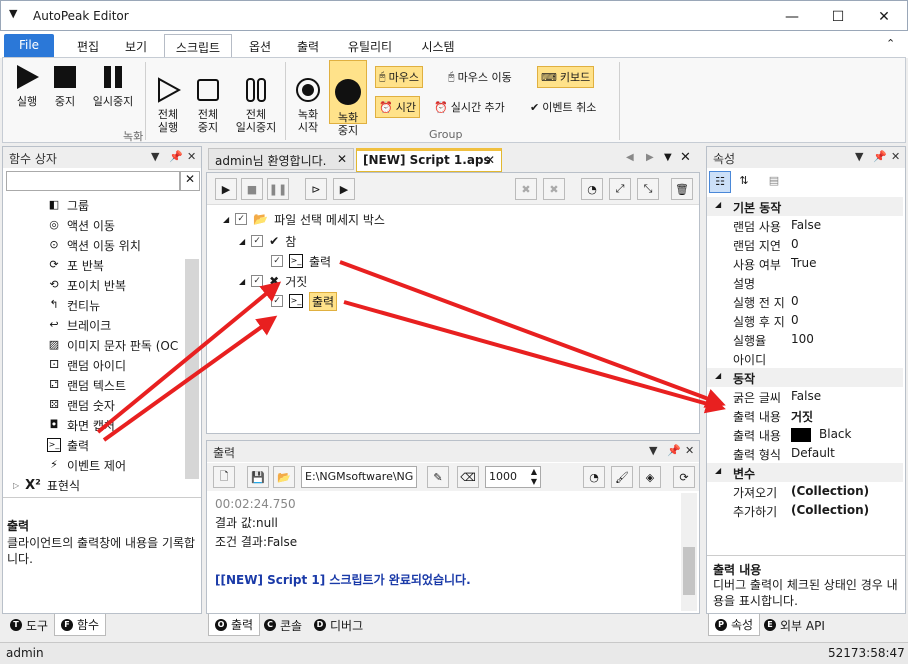 This screenshot has width=908, height=664. What do you see at coordinates (190, 181) in the screenshot?
I see `clear-search-icon: ✕` at bounding box center [190, 181].